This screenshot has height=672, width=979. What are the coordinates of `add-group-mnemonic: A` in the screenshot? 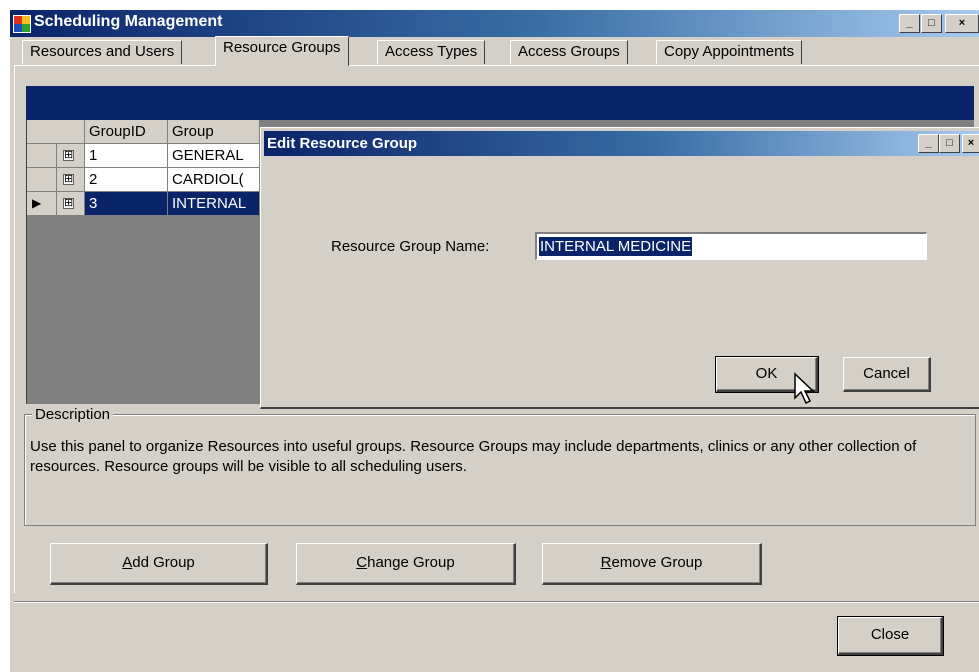 It's located at (127, 562).